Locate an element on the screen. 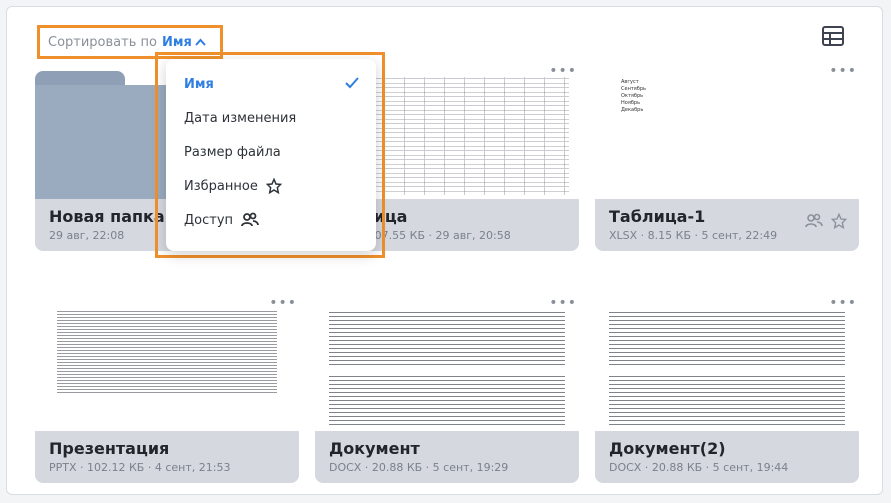 The height and width of the screenshot is (503, 891). sort-value: Имя is located at coordinates (176, 42).